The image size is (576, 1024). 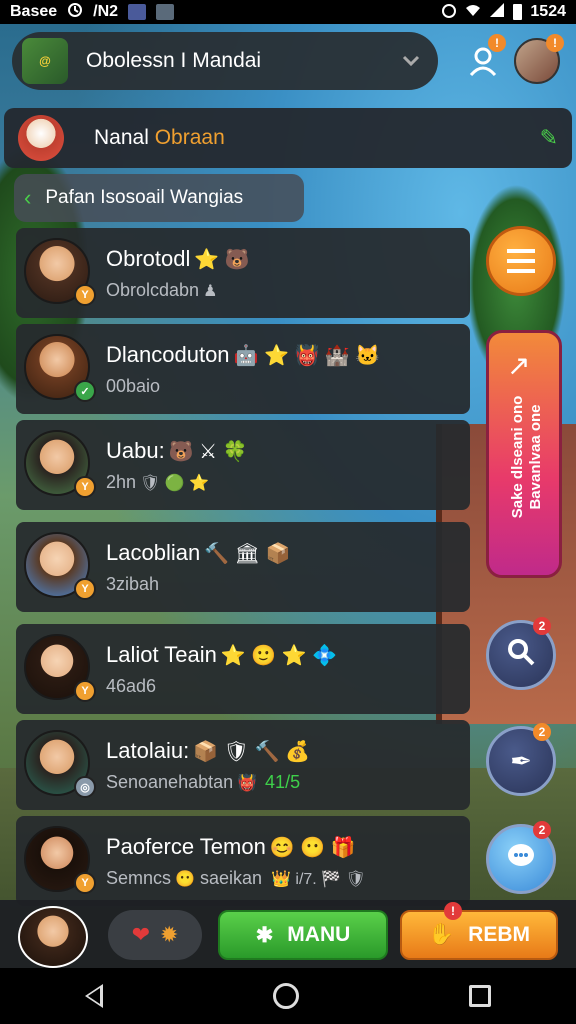 I want to click on app-icon, so click(x=137, y=12).